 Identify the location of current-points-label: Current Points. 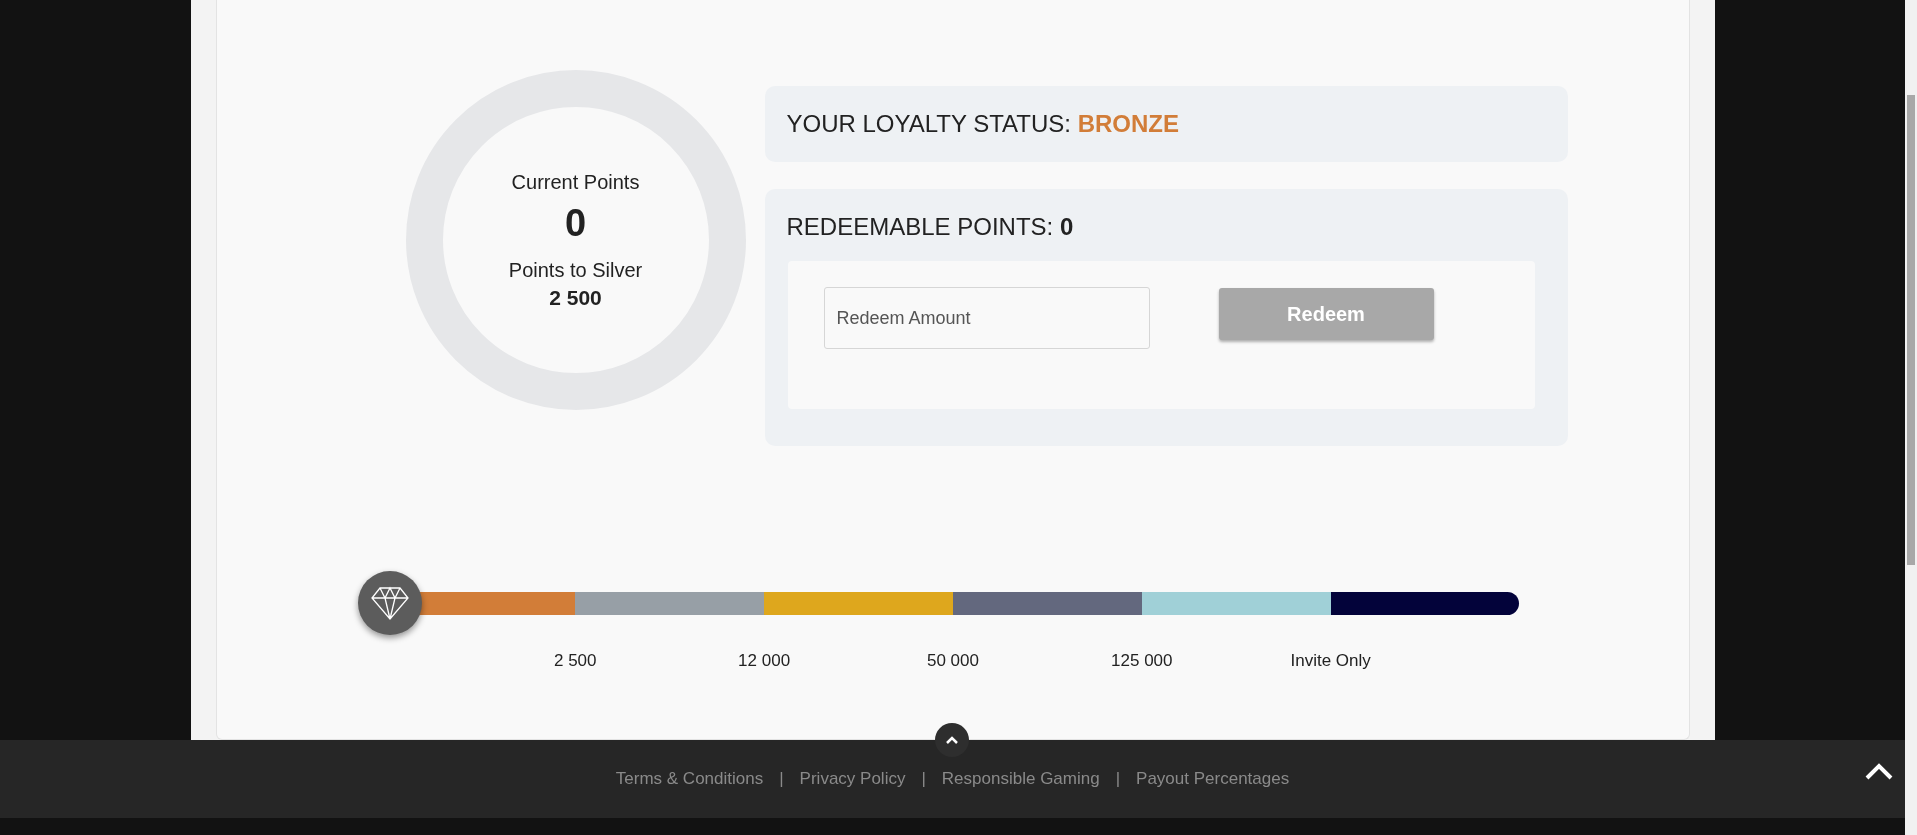
(575, 182).